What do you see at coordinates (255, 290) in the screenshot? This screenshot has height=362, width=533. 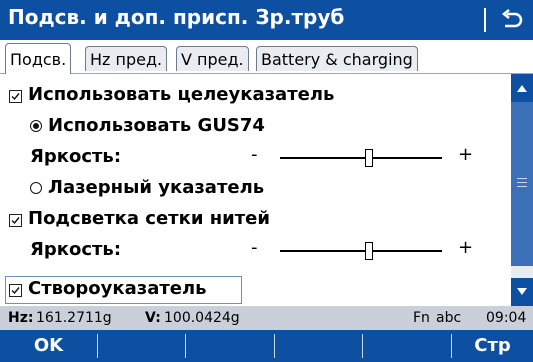 I see `alignment-row: Створоуказатель` at bounding box center [255, 290].